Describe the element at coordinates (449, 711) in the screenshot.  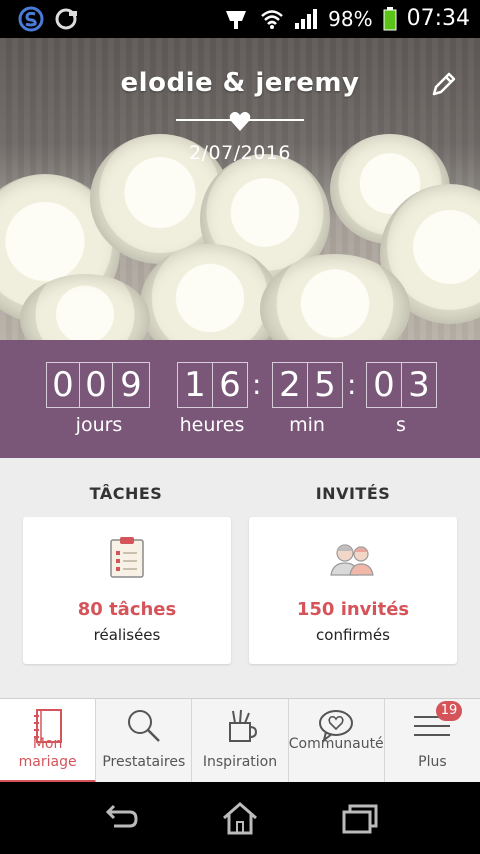
I see `notification-badge: 19` at that location.